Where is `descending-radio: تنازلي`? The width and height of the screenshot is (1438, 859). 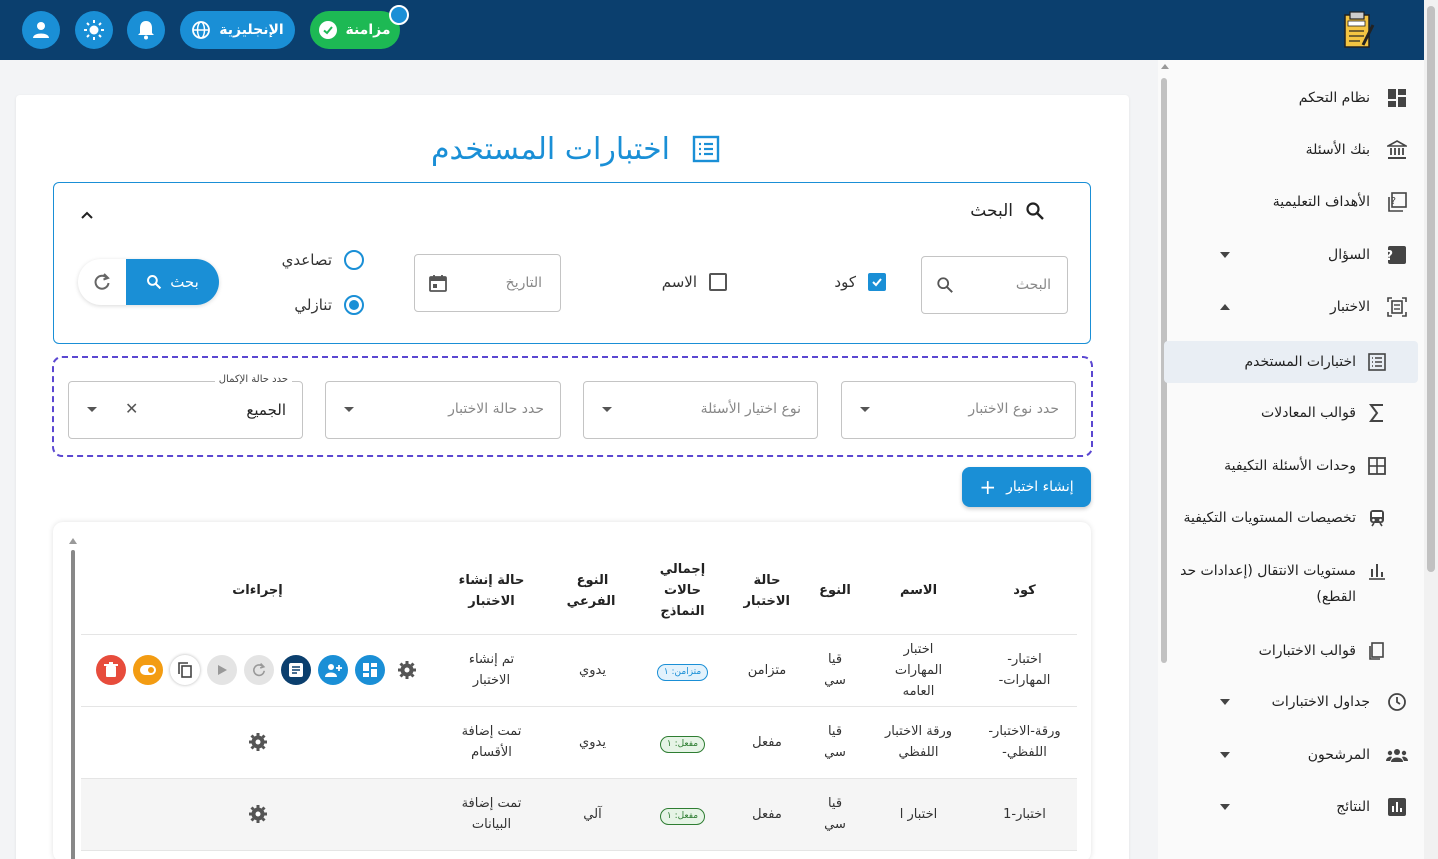 descending-radio: تنازلي is located at coordinates (329, 305).